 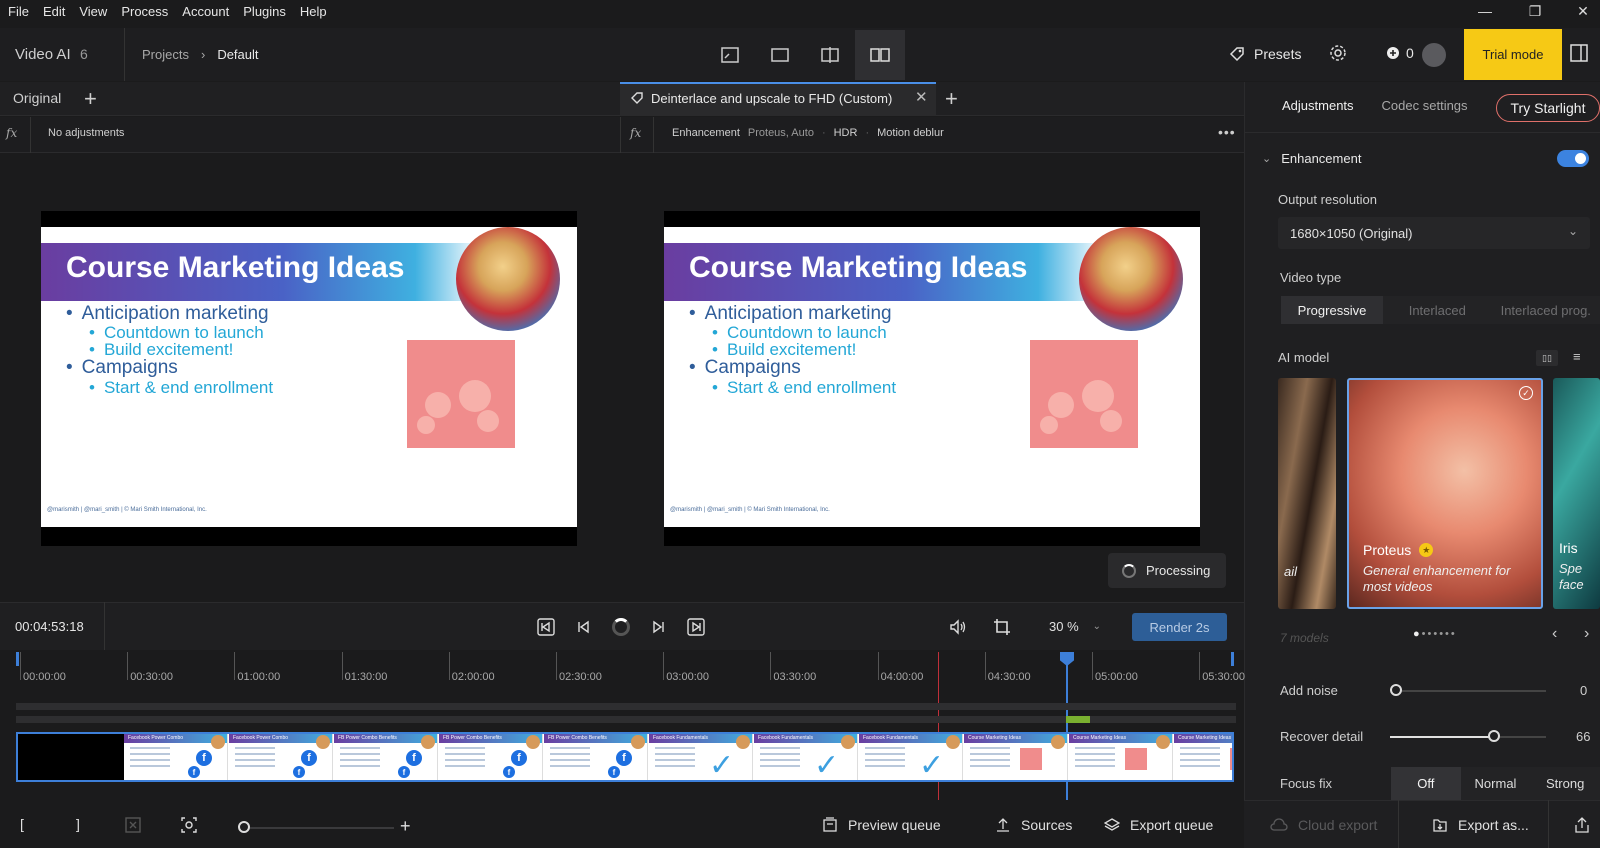 What do you see at coordinates (78, 824) in the screenshot?
I see `mark-out-button: ]` at bounding box center [78, 824].